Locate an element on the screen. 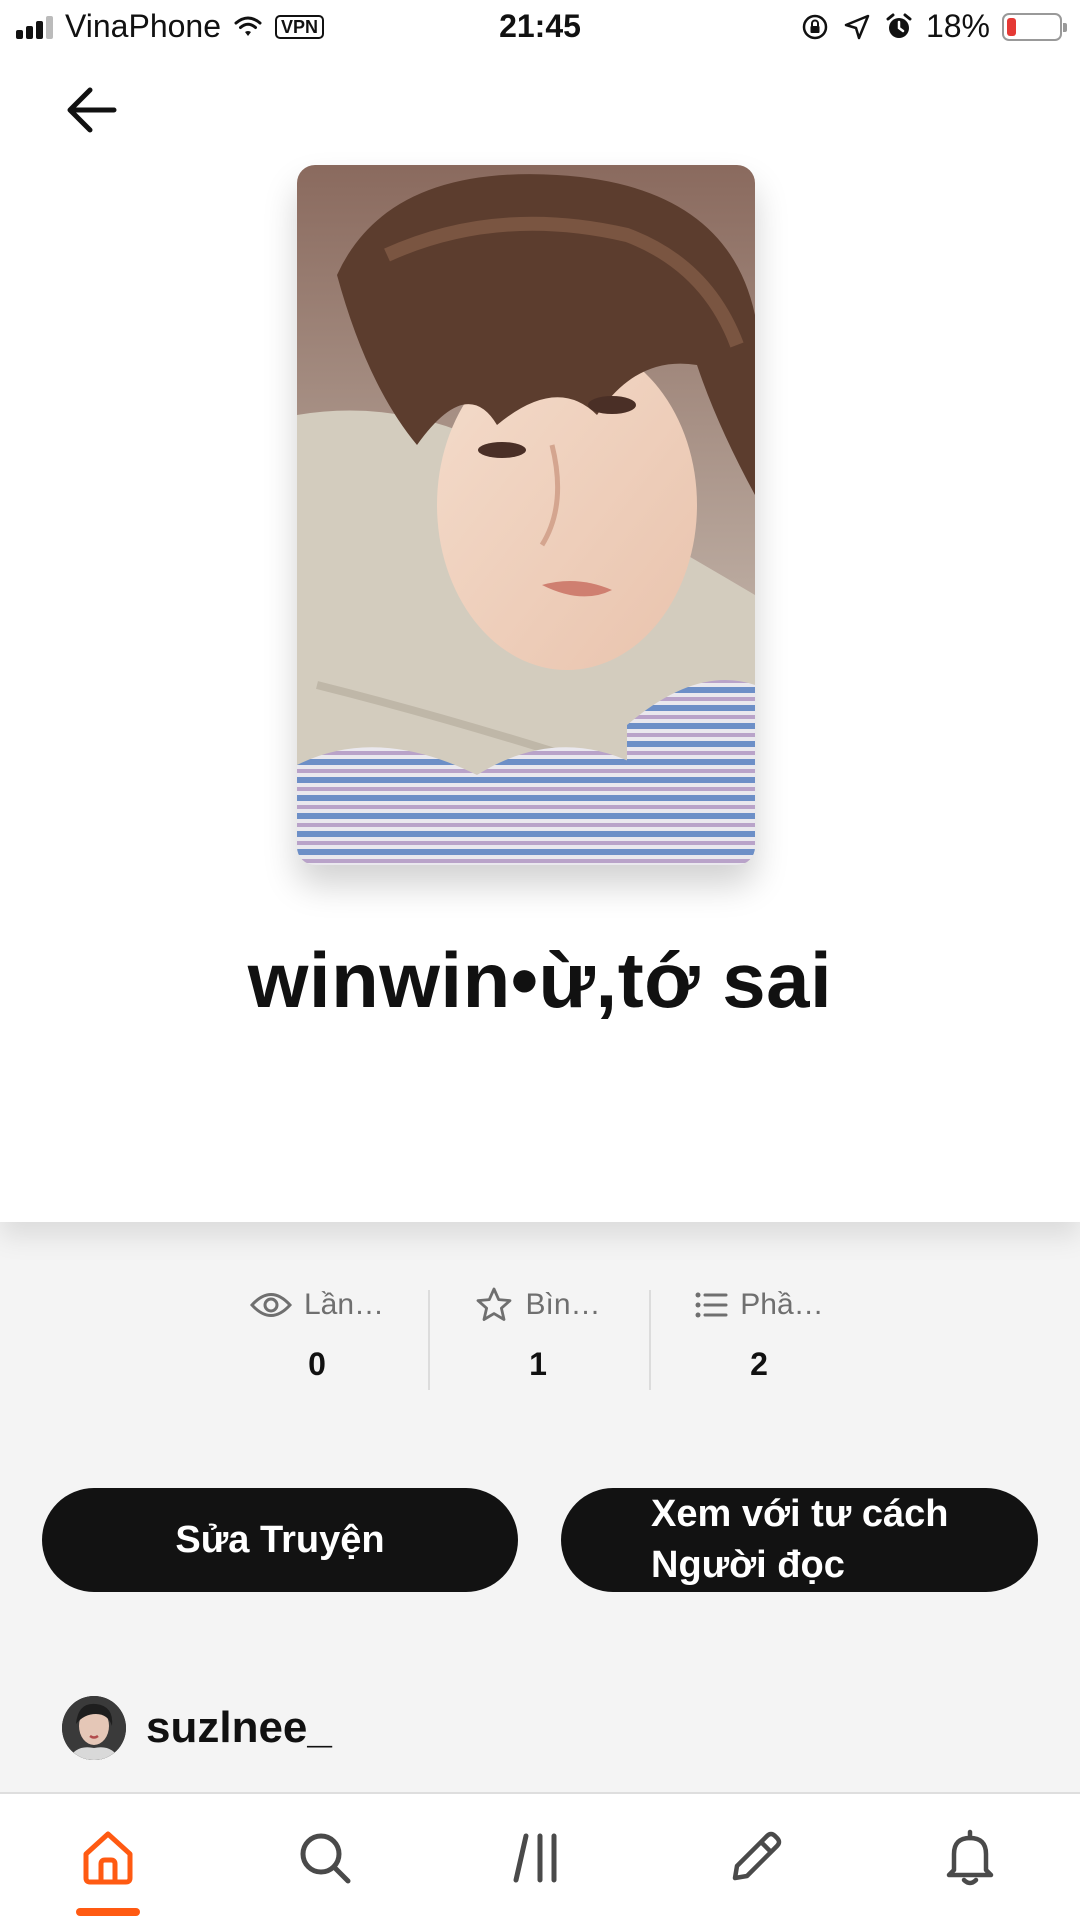  back-button is located at coordinates (92, 110).